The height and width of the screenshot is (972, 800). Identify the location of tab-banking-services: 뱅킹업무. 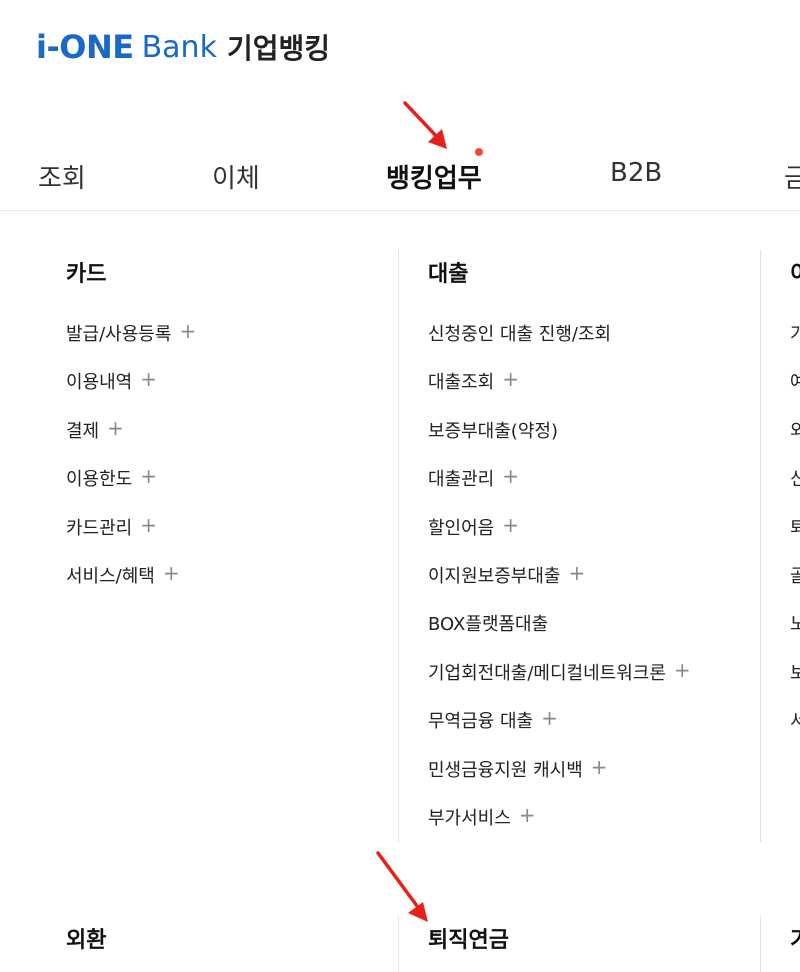
(434, 171).